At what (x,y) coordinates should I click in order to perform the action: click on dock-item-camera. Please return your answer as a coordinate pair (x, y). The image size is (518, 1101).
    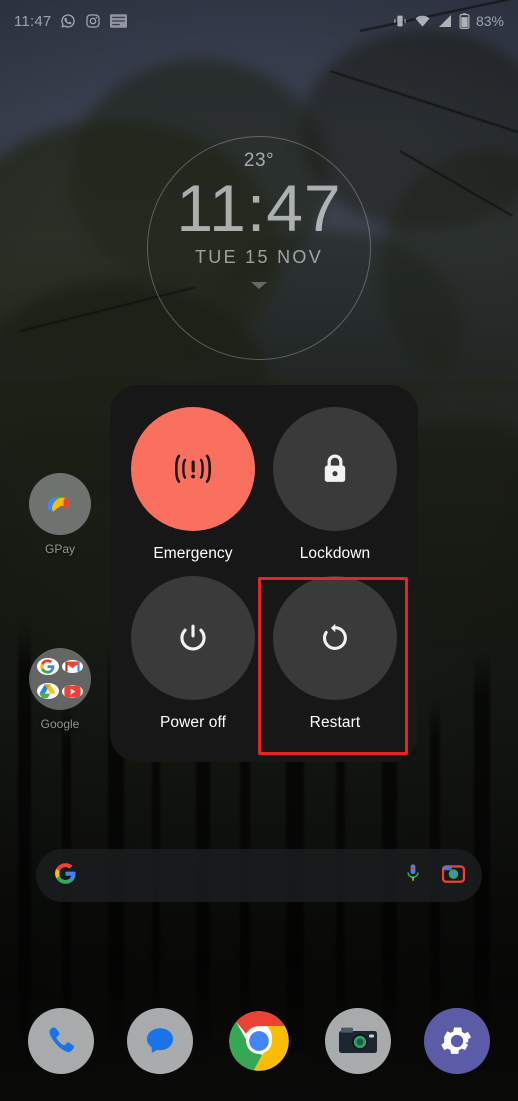
    Looking at the image, I should click on (357, 1041).